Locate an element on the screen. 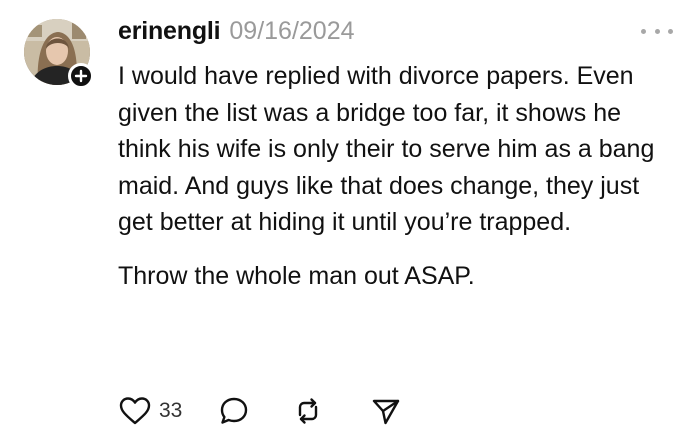 The image size is (700, 447). heart-icon is located at coordinates (135, 411).